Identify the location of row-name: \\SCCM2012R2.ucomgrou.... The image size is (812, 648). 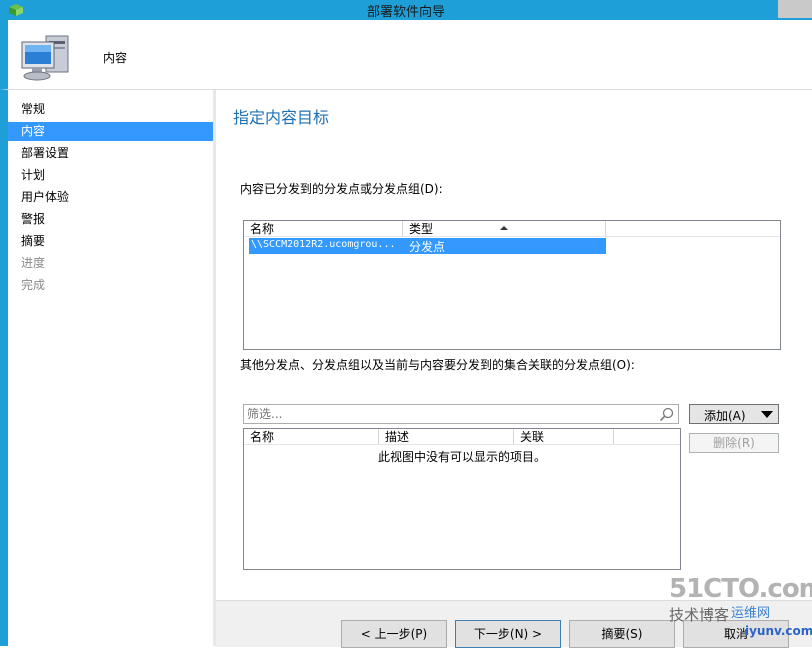
(323, 244).